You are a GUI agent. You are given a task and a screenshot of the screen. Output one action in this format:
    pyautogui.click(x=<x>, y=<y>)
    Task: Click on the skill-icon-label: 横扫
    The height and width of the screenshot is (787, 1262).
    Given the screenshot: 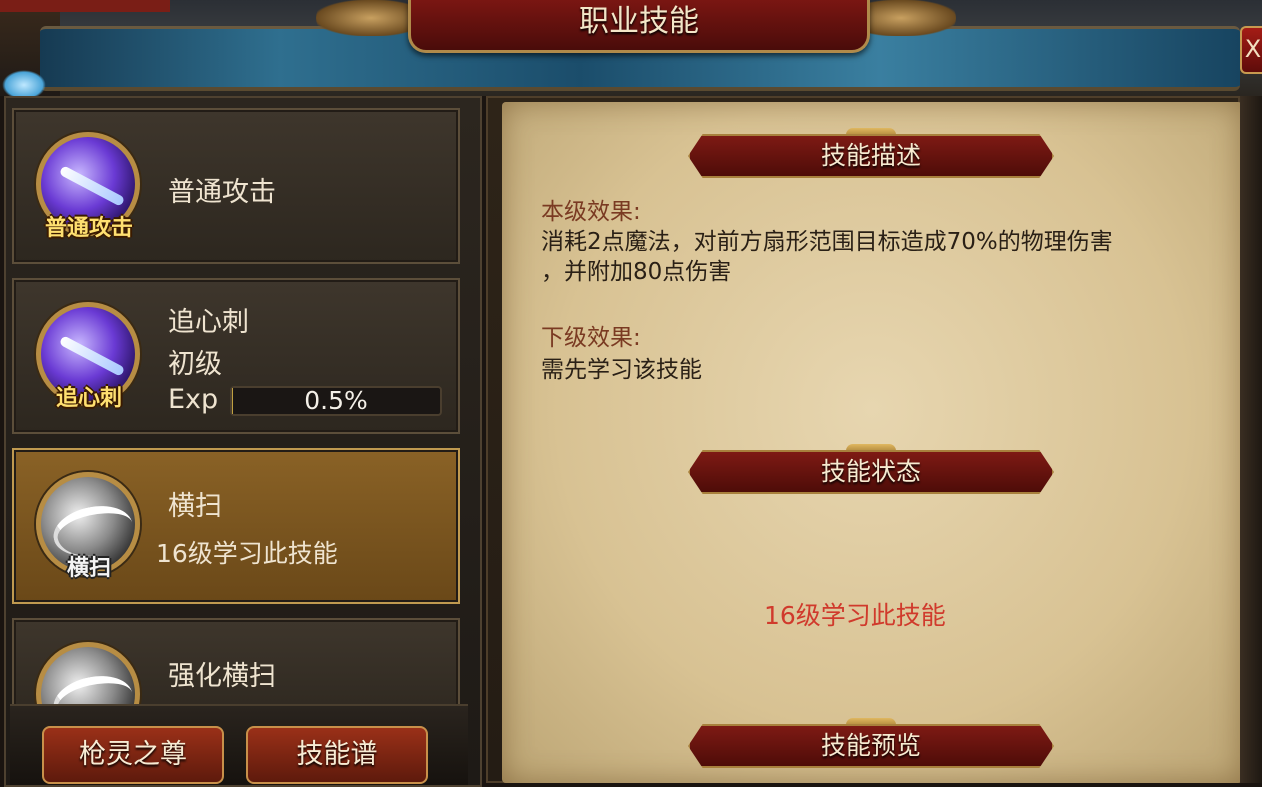 What is the action you would take?
    pyautogui.click(x=88, y=568)
    